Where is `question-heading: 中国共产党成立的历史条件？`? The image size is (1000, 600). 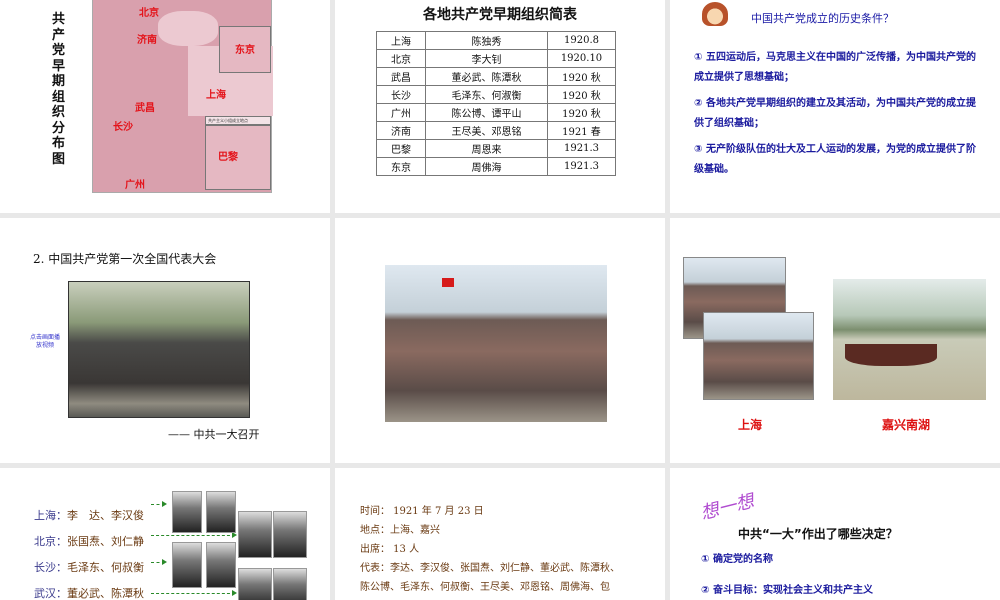 question-heading: 中国共产党成立的历史条件？ is located at coordinates (822, 18).